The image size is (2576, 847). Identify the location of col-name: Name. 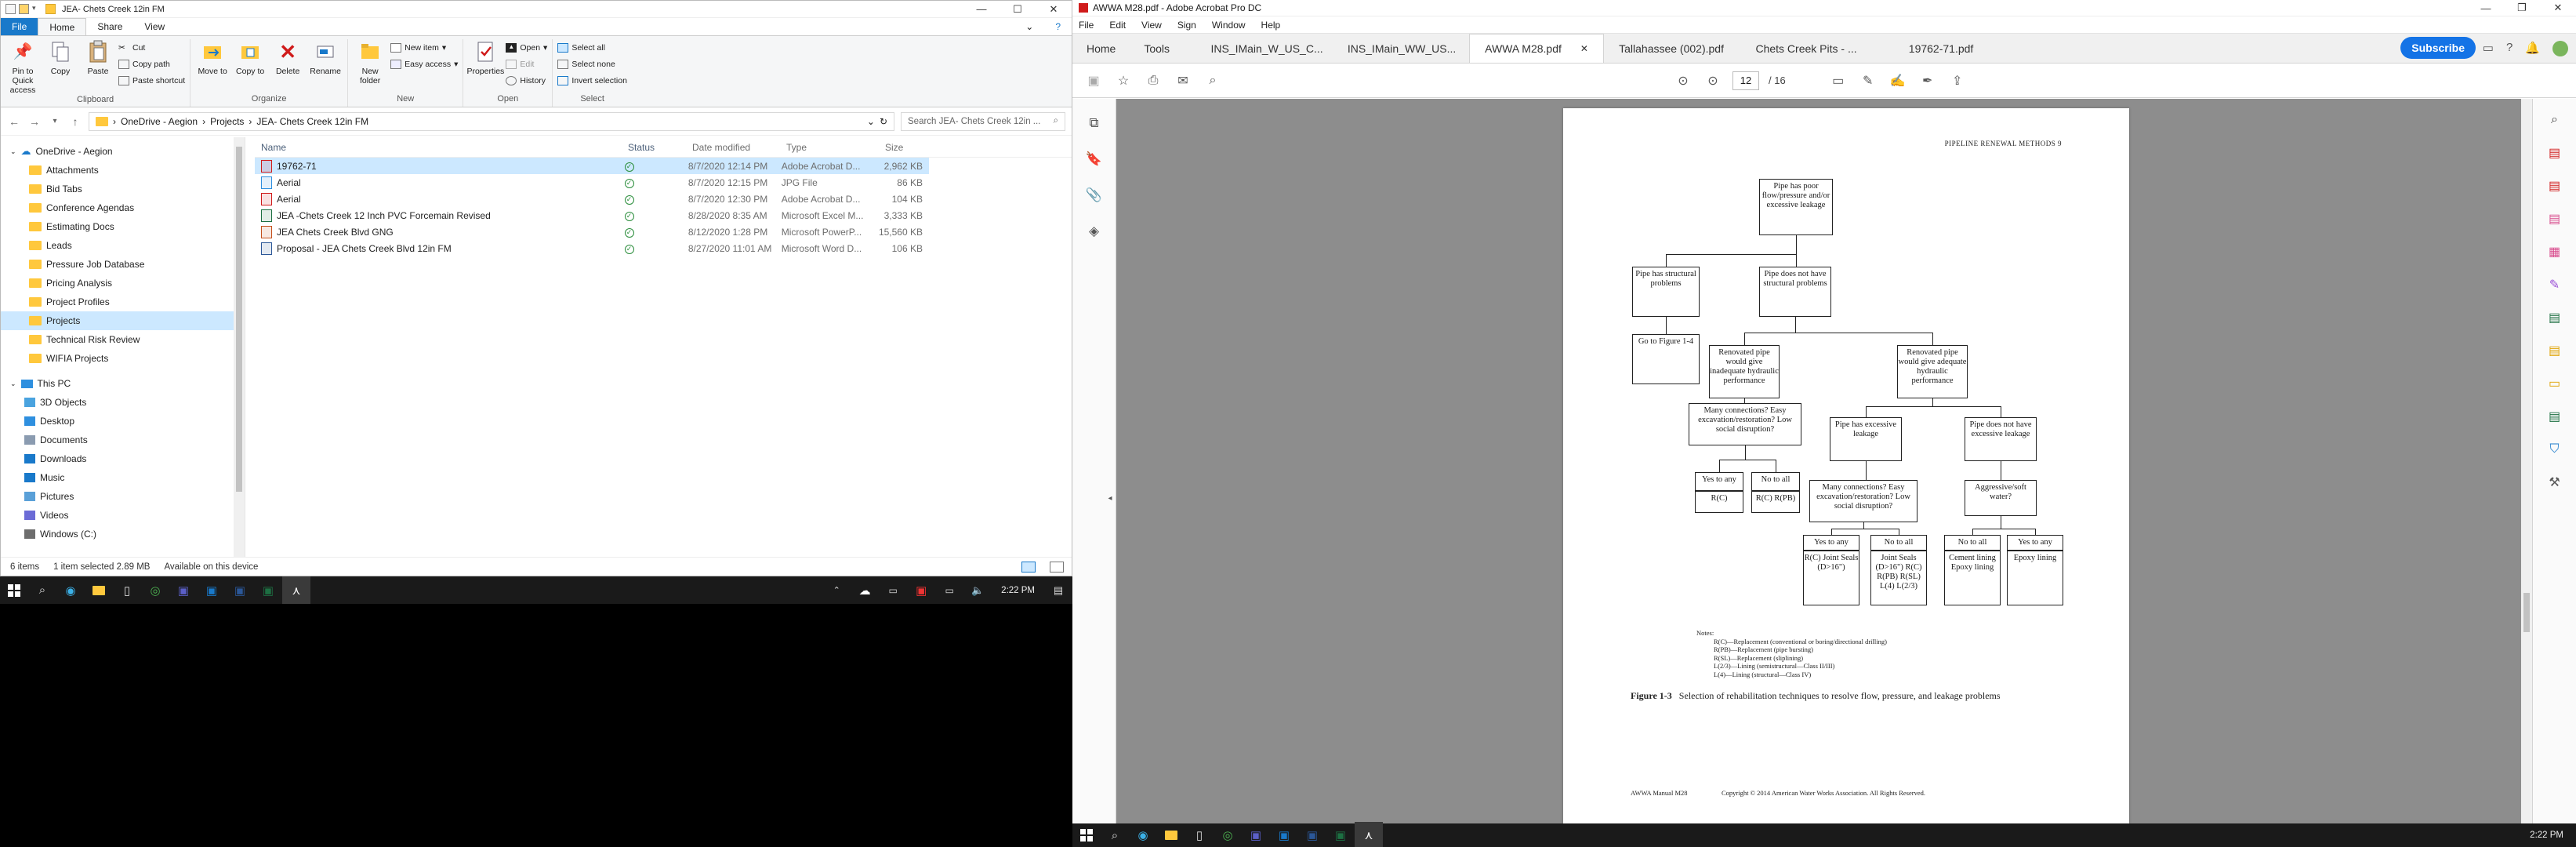
(439, 147).